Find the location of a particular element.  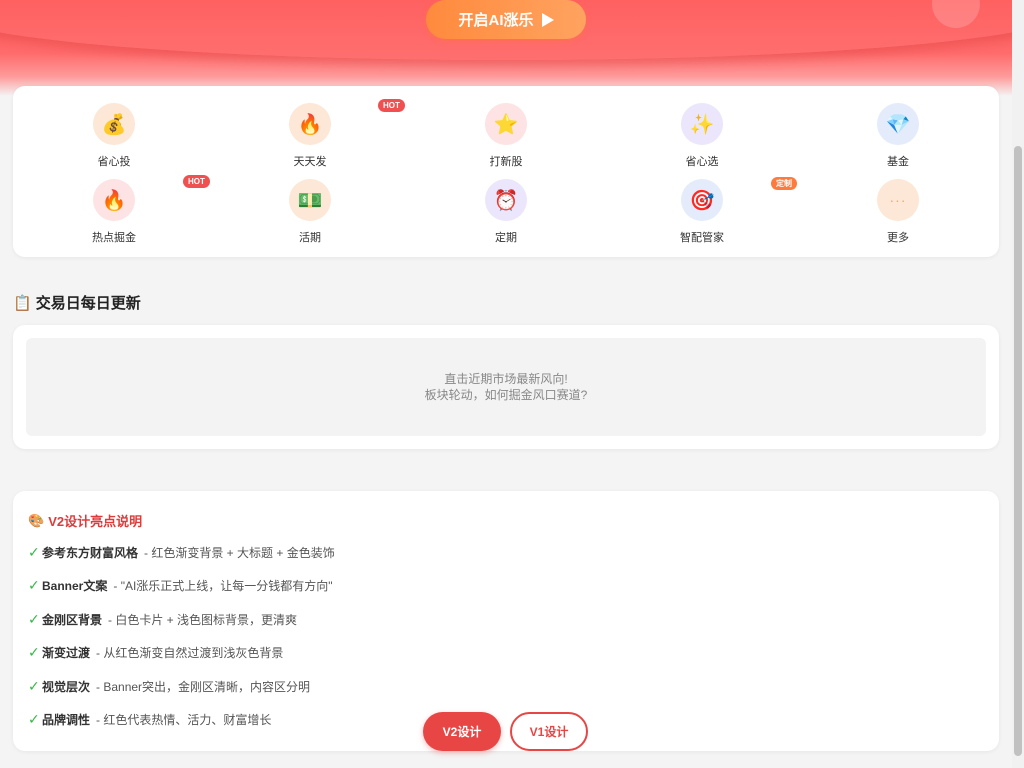

start-ai-button: 开启AI涨乐 is located at coordinates (506, 19).